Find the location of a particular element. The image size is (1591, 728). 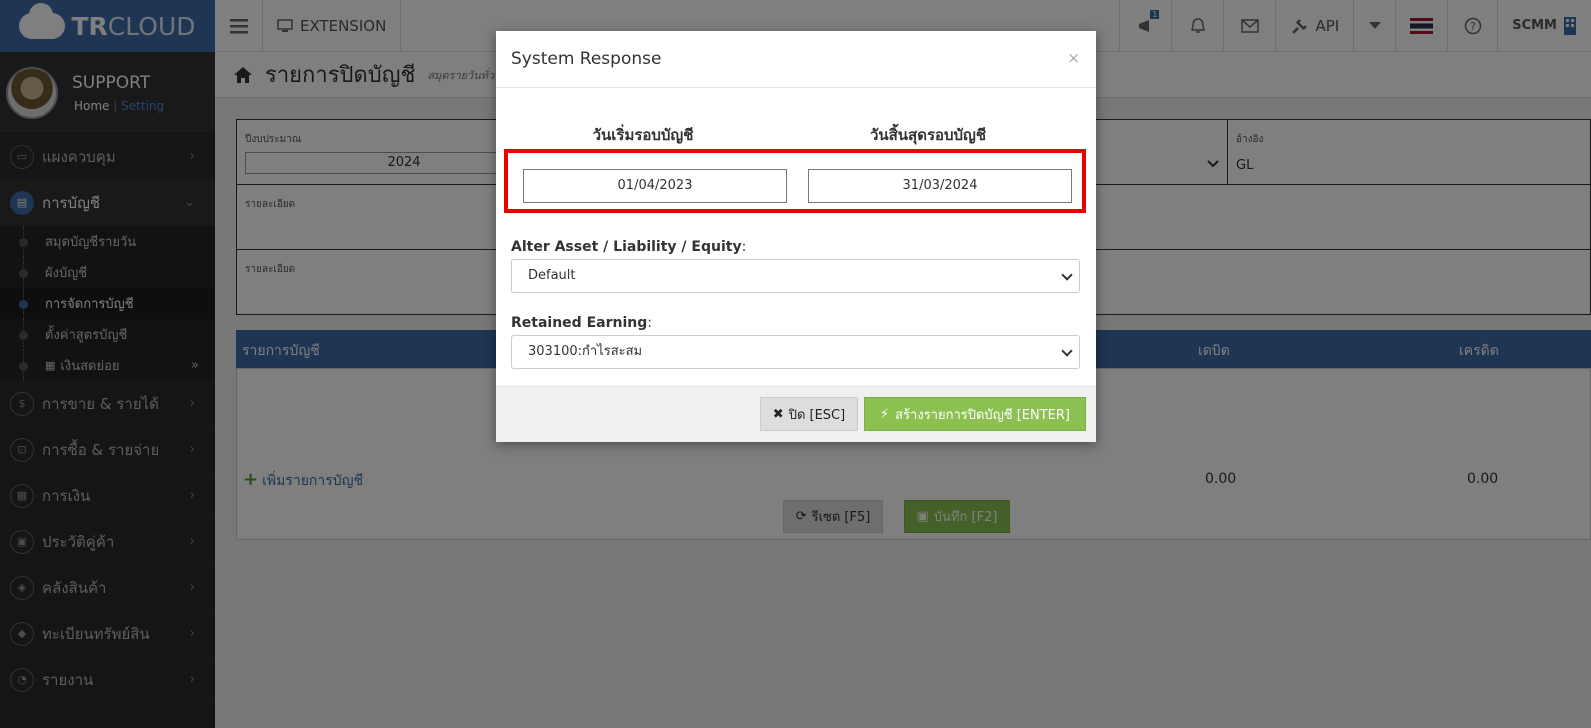

close-icon: × is located at coordinates (1073, 58).